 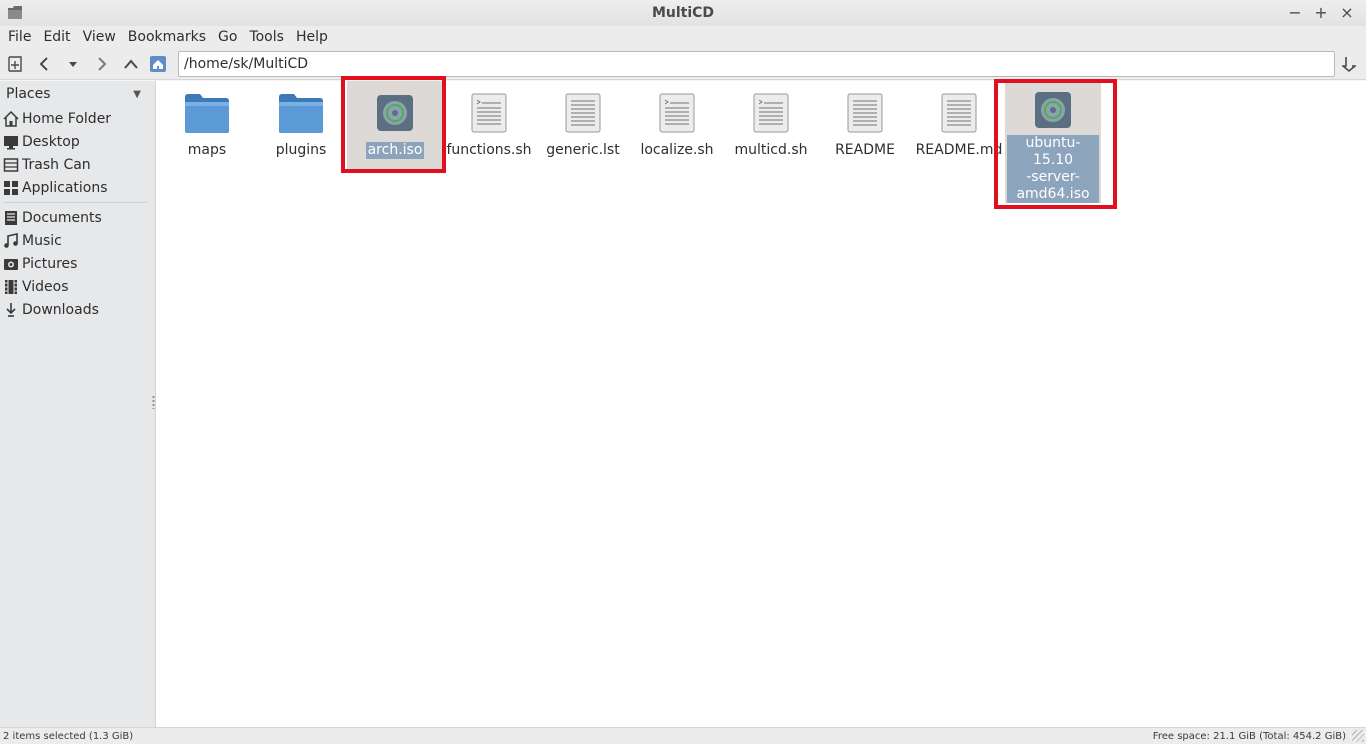 I want to click on window-title: MultiCD, so click(x=683, y=13).